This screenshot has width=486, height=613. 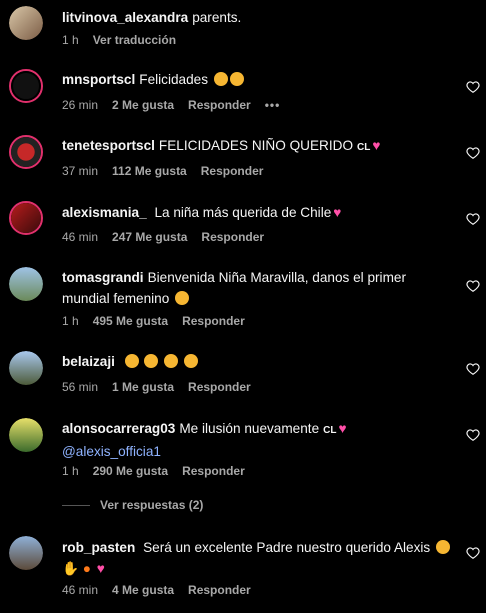 I want to click on comment-username: rob_pasten, so click(x=98, y=547).